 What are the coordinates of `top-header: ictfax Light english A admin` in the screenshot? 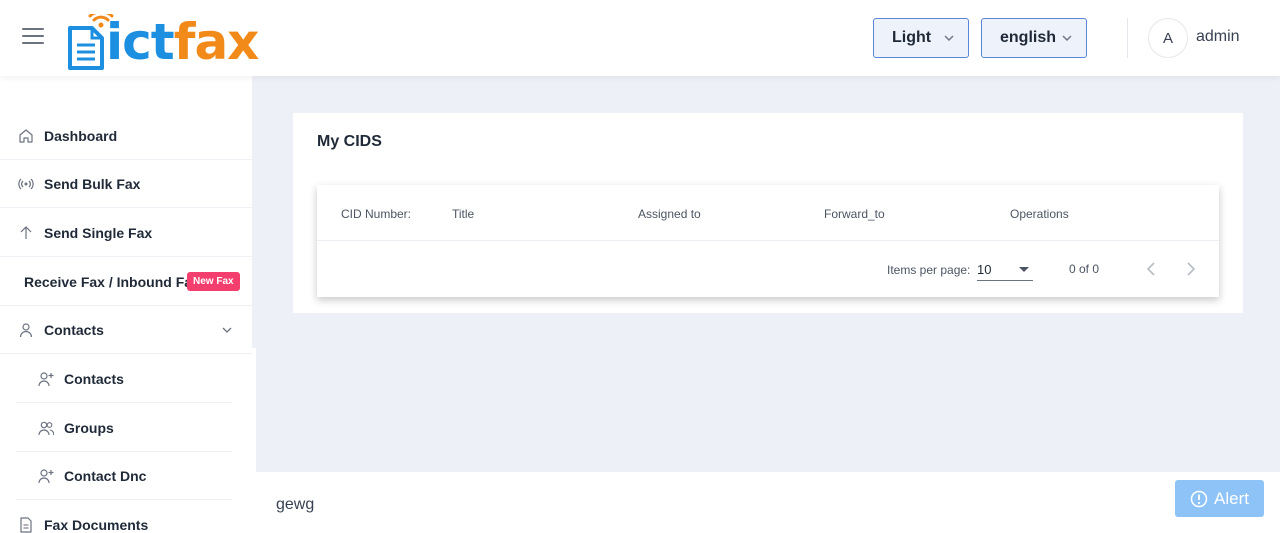 It's located at (640, 38).